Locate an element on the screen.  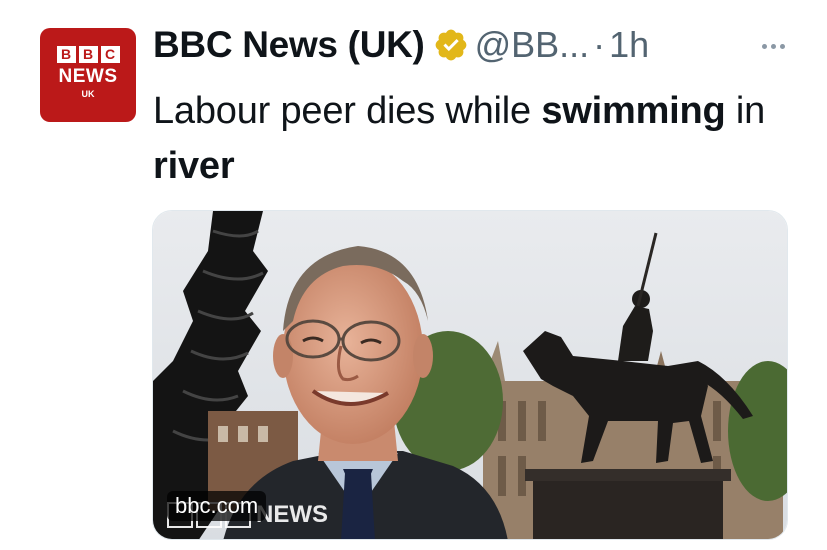
avatar: B B C NEWS UK is located at coordinates (88, 75).